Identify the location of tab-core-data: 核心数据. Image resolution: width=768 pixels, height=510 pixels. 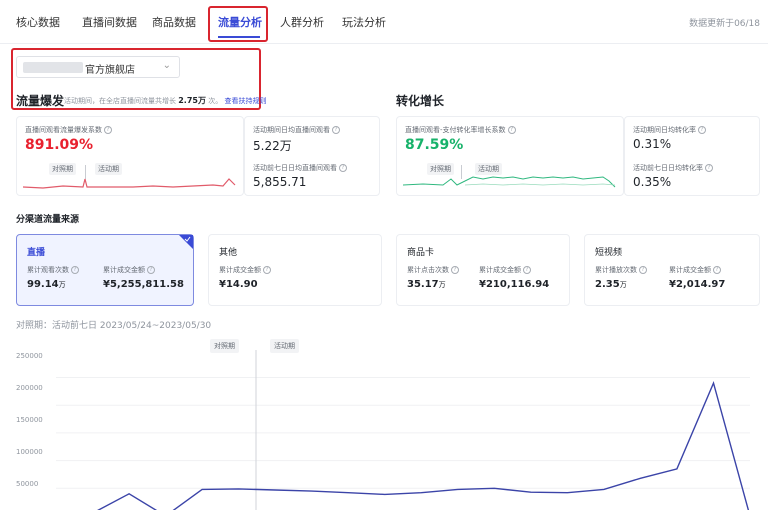
(38, 22).